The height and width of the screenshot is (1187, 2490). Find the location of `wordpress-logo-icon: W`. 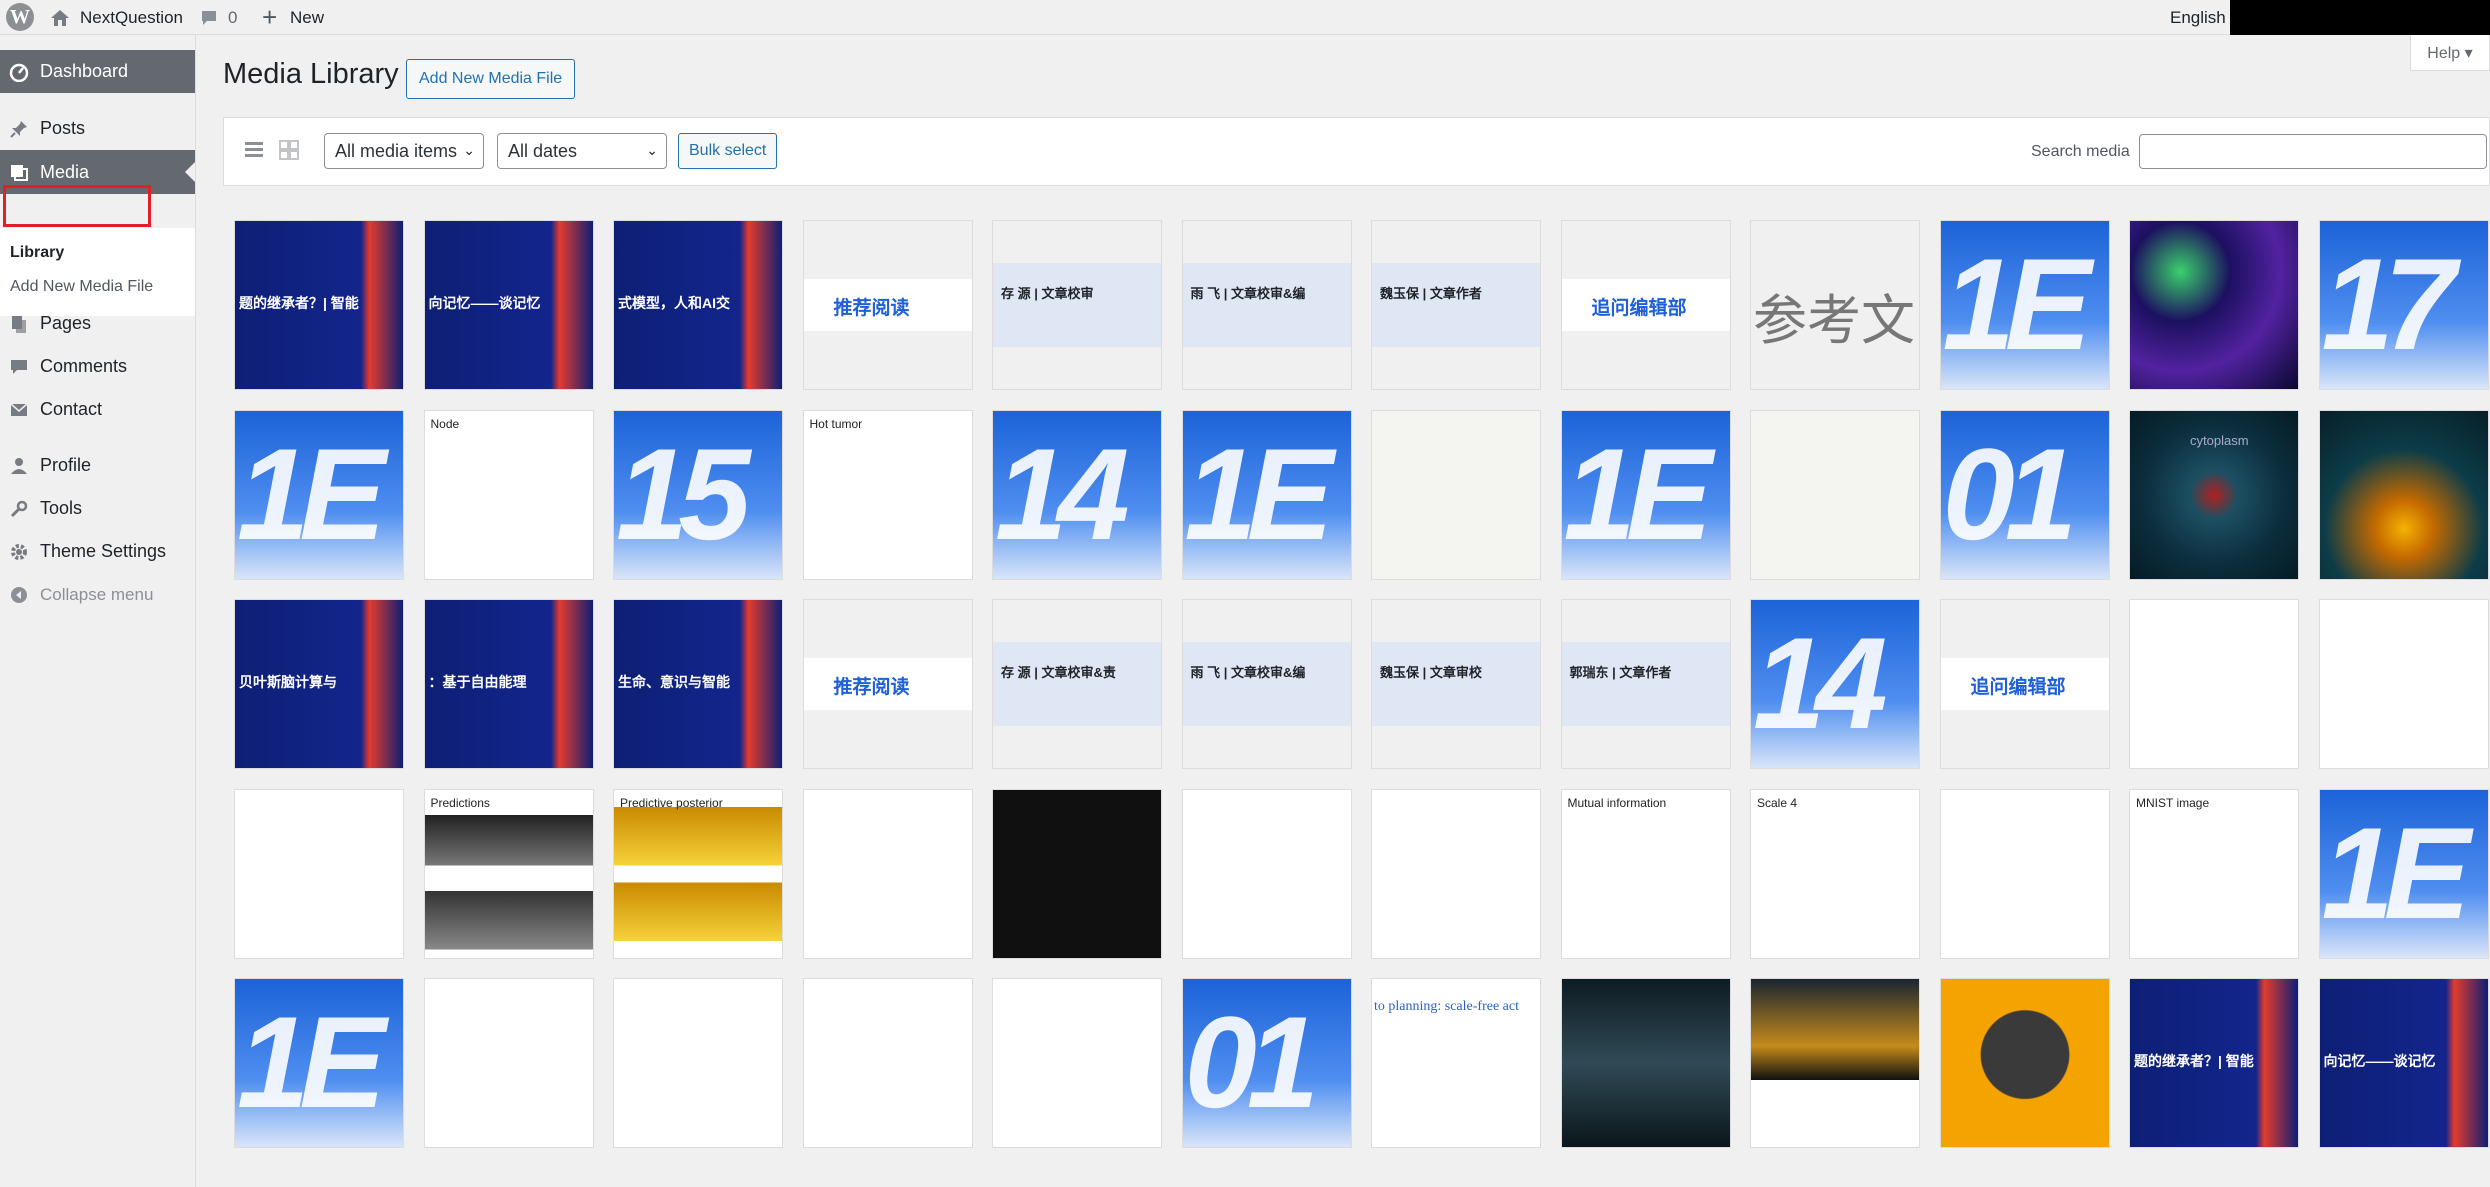

wordpress-logo-icon: W is located at coordinates (20, 17).